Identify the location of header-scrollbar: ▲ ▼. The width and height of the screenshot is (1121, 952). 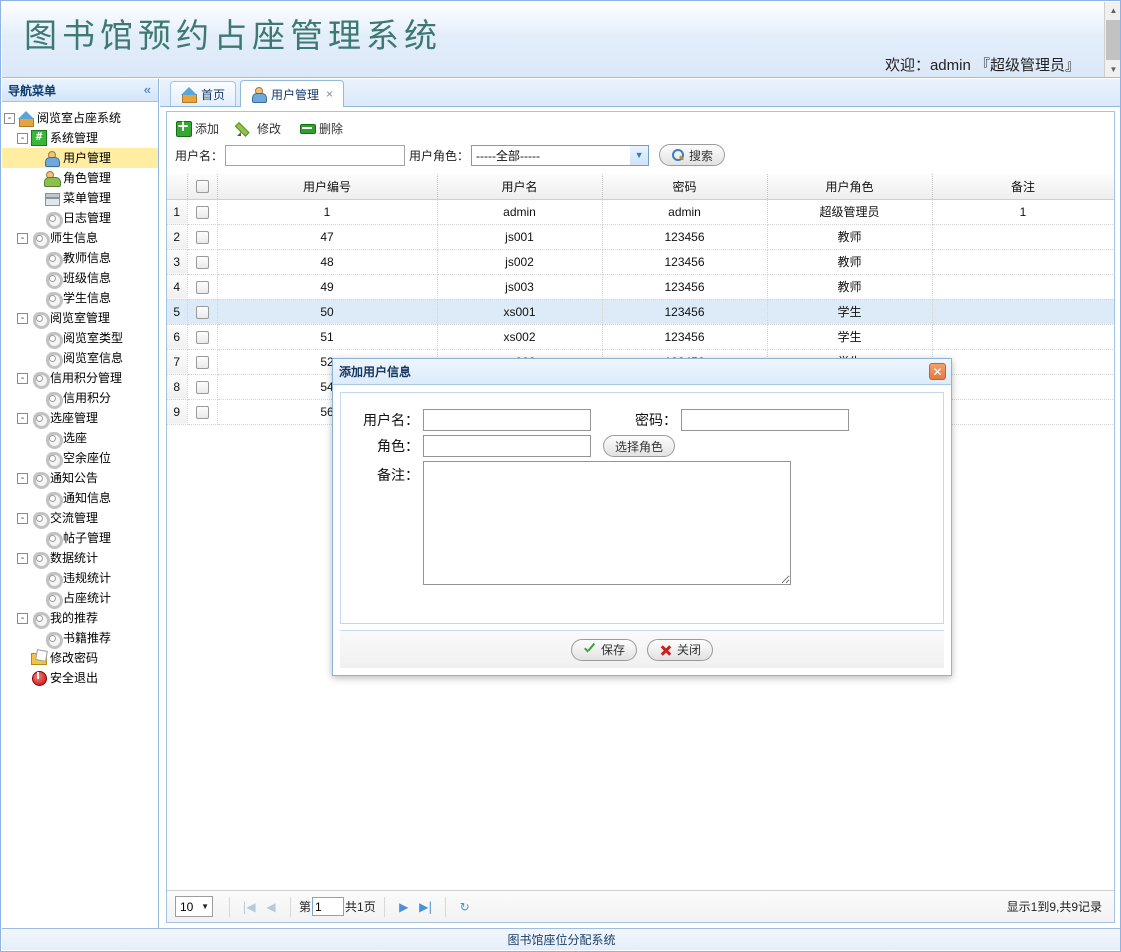
(1112, 39).